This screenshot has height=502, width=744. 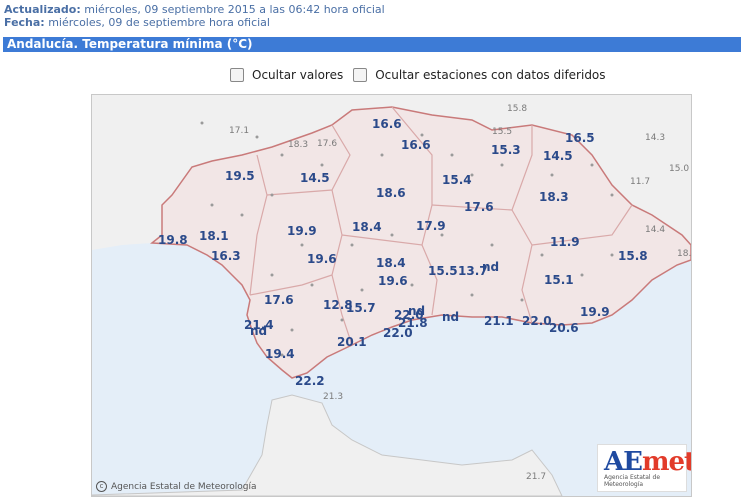 I want to click on station-value-deferred: 21.3, so click(x=333, y=397).